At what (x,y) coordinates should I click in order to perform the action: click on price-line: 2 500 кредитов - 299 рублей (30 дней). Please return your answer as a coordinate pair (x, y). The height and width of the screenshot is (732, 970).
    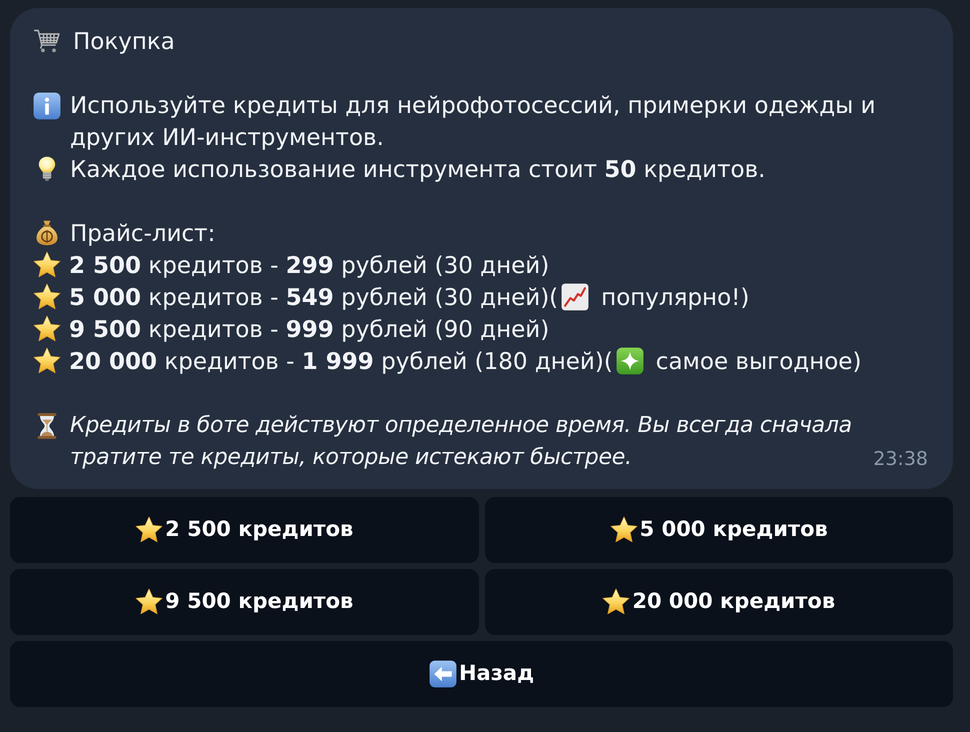
    Looking at the image, I should click on (309, 266).